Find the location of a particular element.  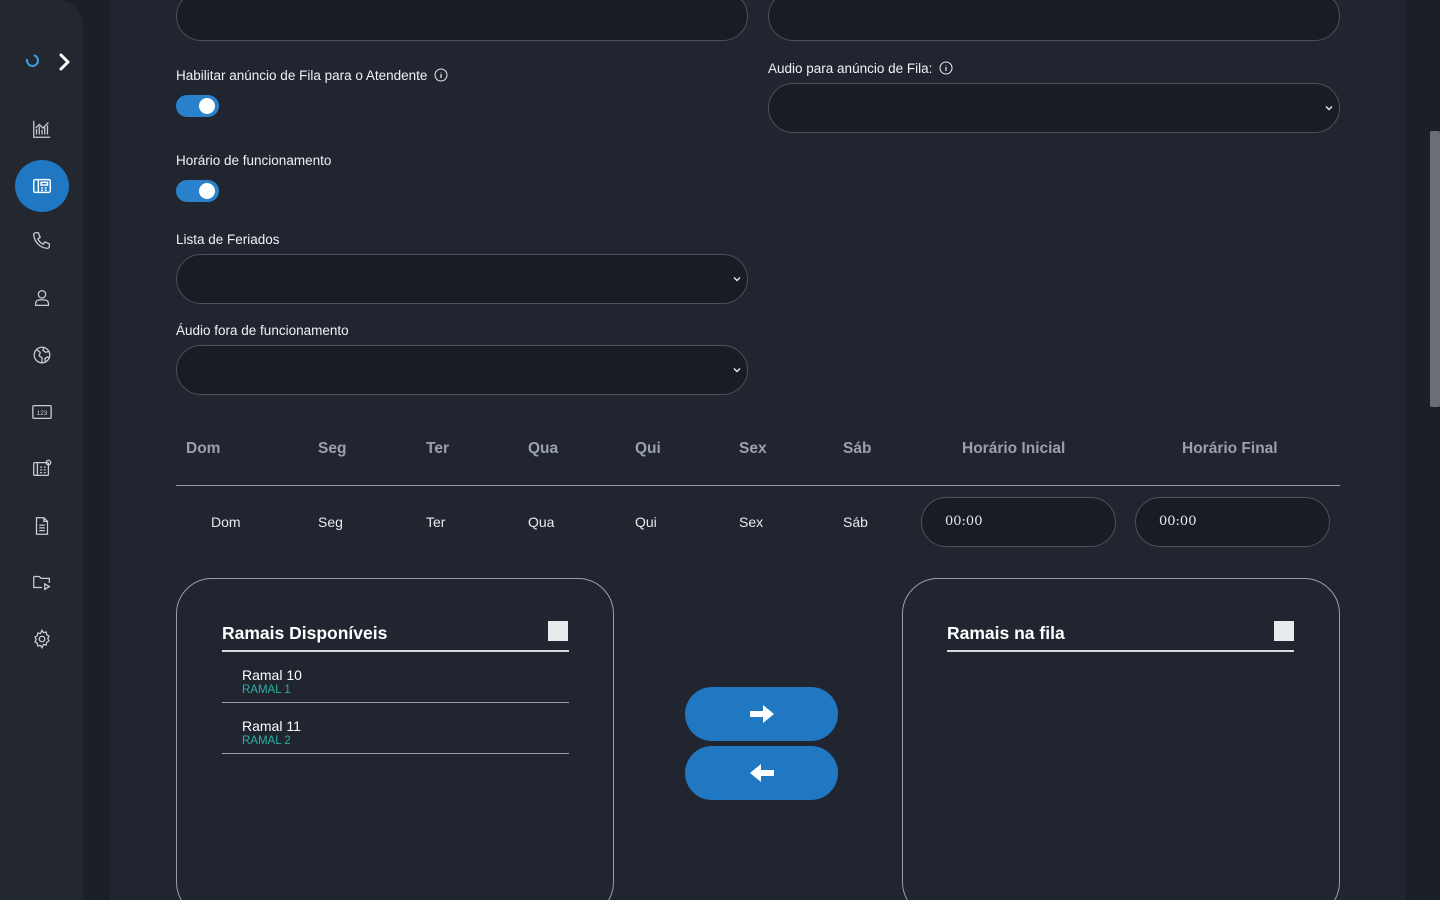

sidebar-item-users is located at coordinates (42, 298).